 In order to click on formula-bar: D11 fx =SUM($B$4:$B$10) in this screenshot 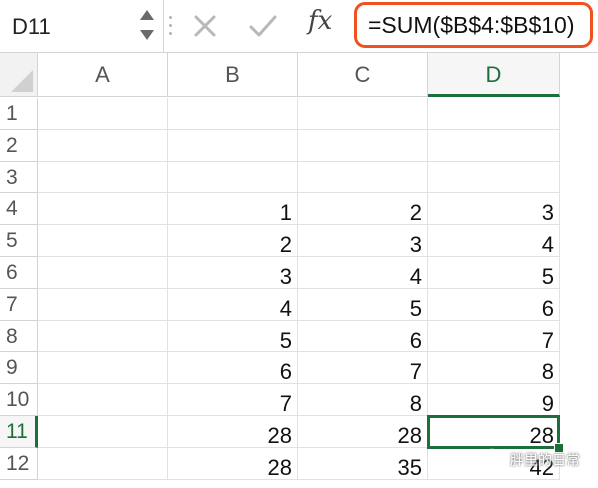, I will do `click(299, 26)`.